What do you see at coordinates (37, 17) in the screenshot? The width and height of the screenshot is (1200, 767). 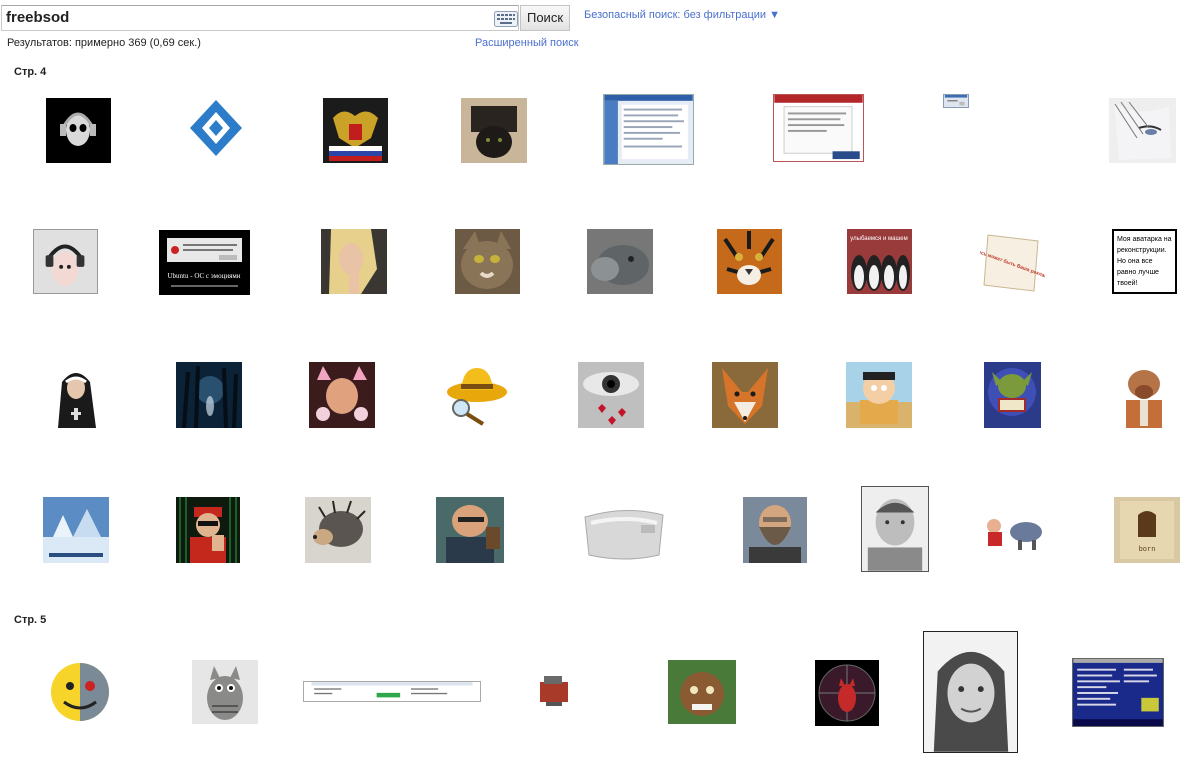 I see `search-query: freebsod` at bounding box center [37, 17].